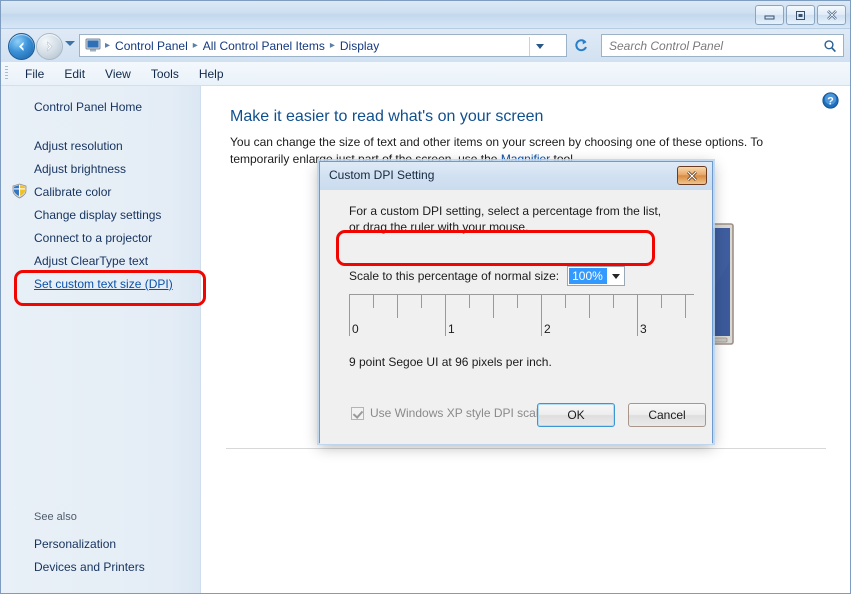 The width and height of the screenshot is (851, 594). Describe the element at coordinates (74, 74) in the screenshot. I see `menu-edit: Edit` at that location.